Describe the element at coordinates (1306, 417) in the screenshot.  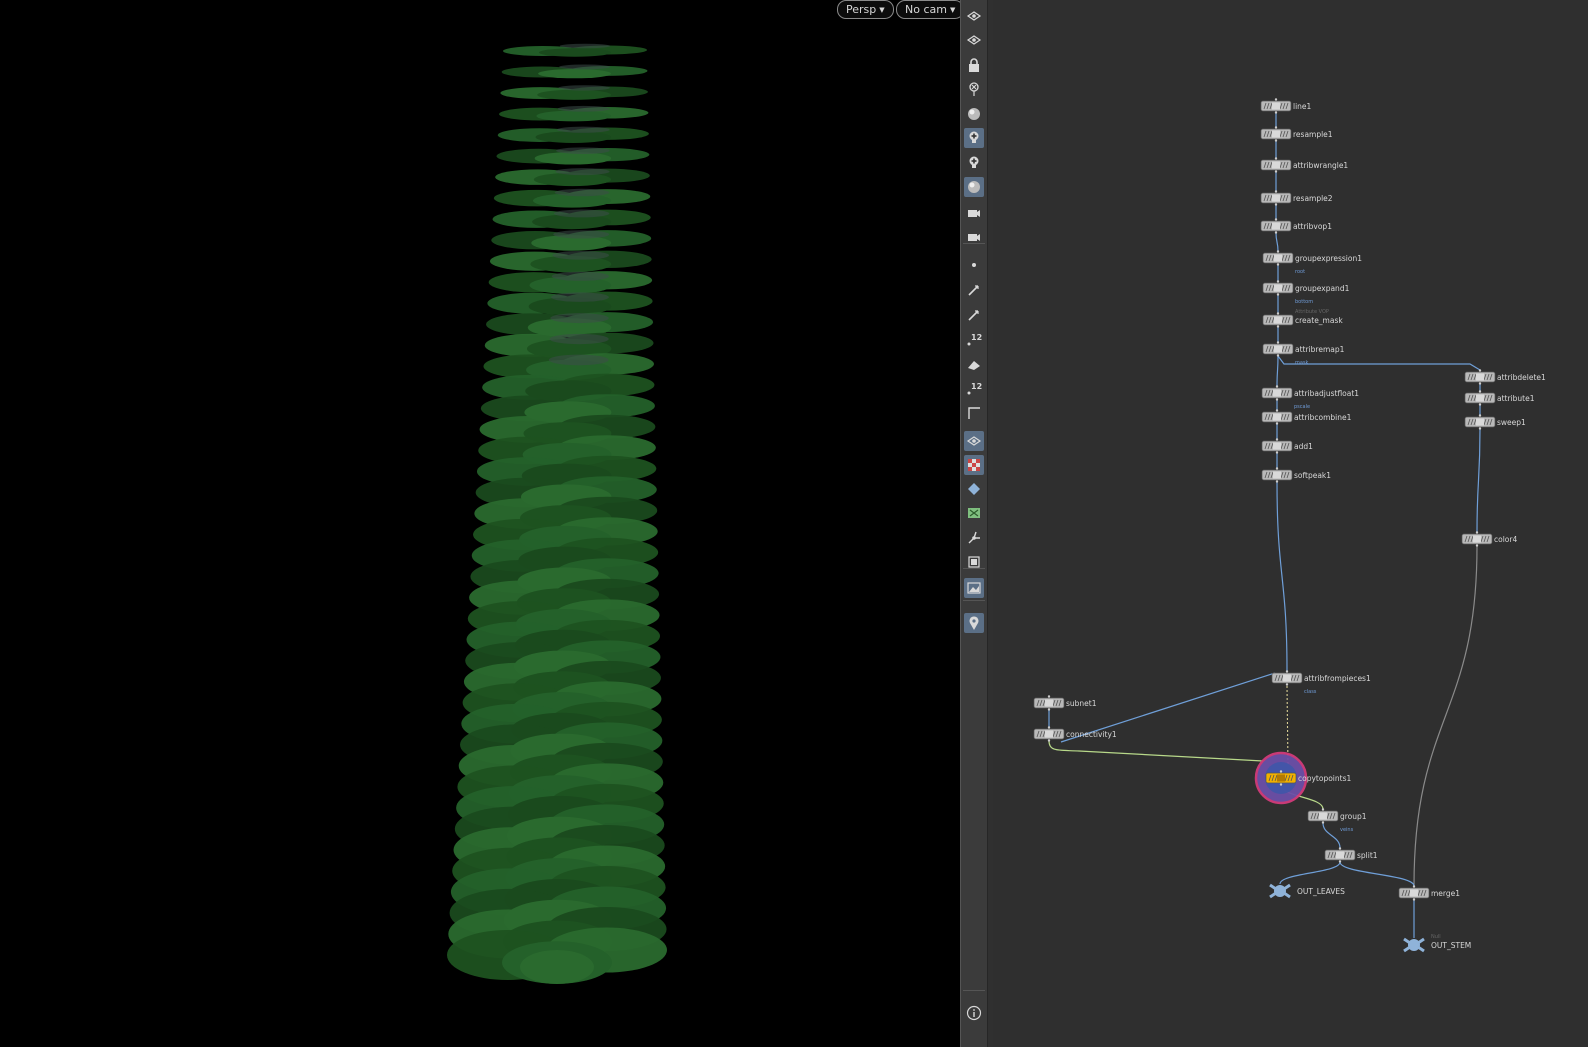
I see `node-attribcombine1: attribcombine1` at that location.